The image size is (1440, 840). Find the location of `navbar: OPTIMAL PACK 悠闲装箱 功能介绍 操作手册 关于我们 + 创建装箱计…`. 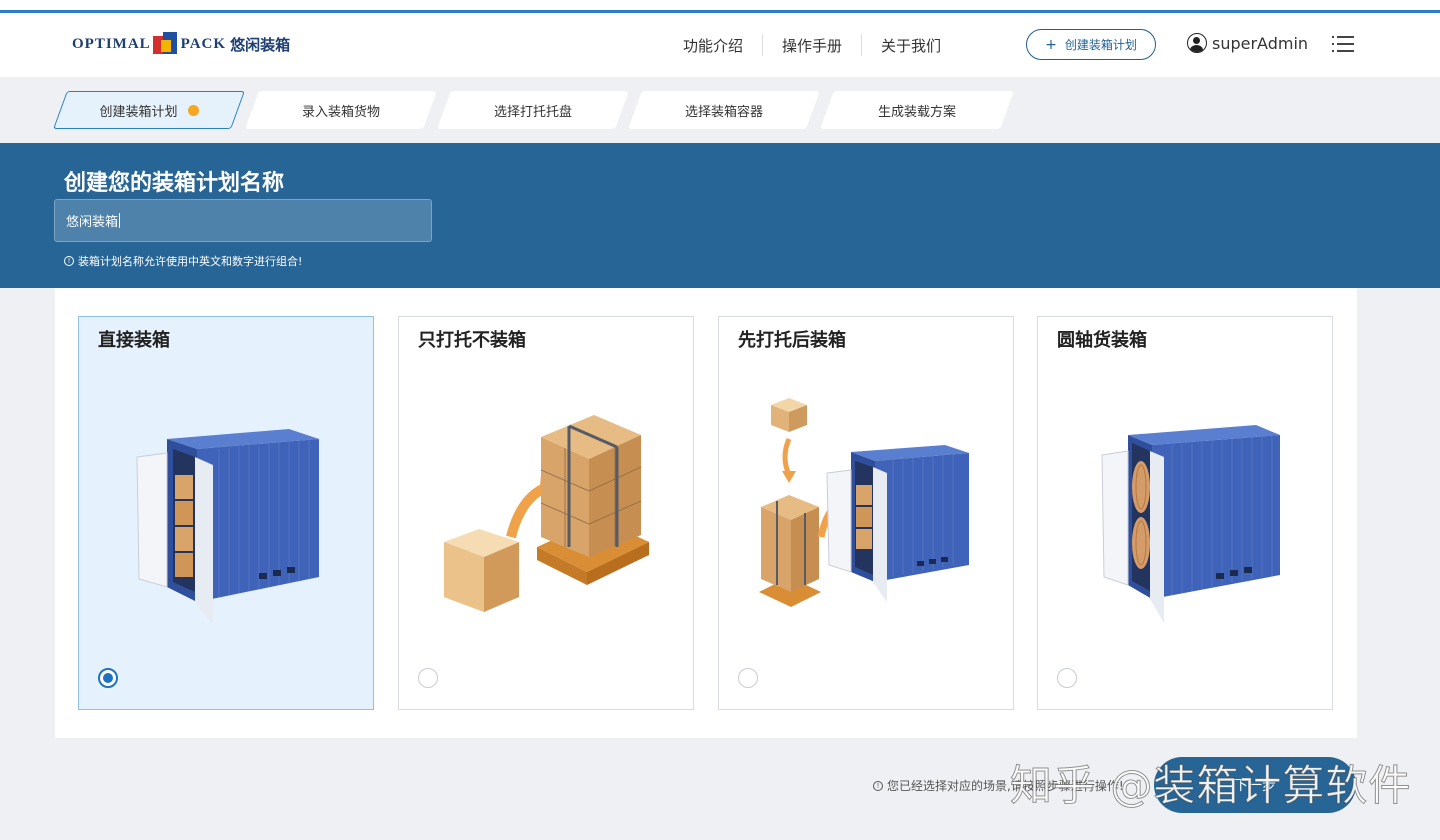

navbar: OPTIMAL PACK 悠闲装箱 功能介绍 操作手册 关于我们 + 创建装箱计… is located at coordinates (720, 45).